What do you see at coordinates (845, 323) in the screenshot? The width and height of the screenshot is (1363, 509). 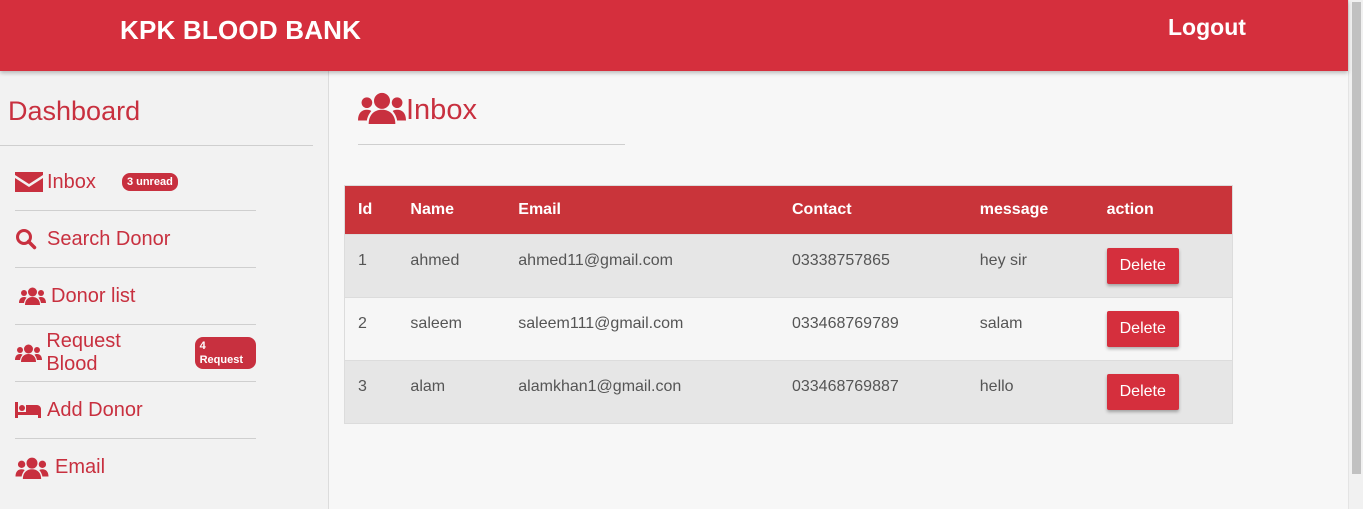 I see `cell-contact: 033468769789` at bounding box center [845, 323].